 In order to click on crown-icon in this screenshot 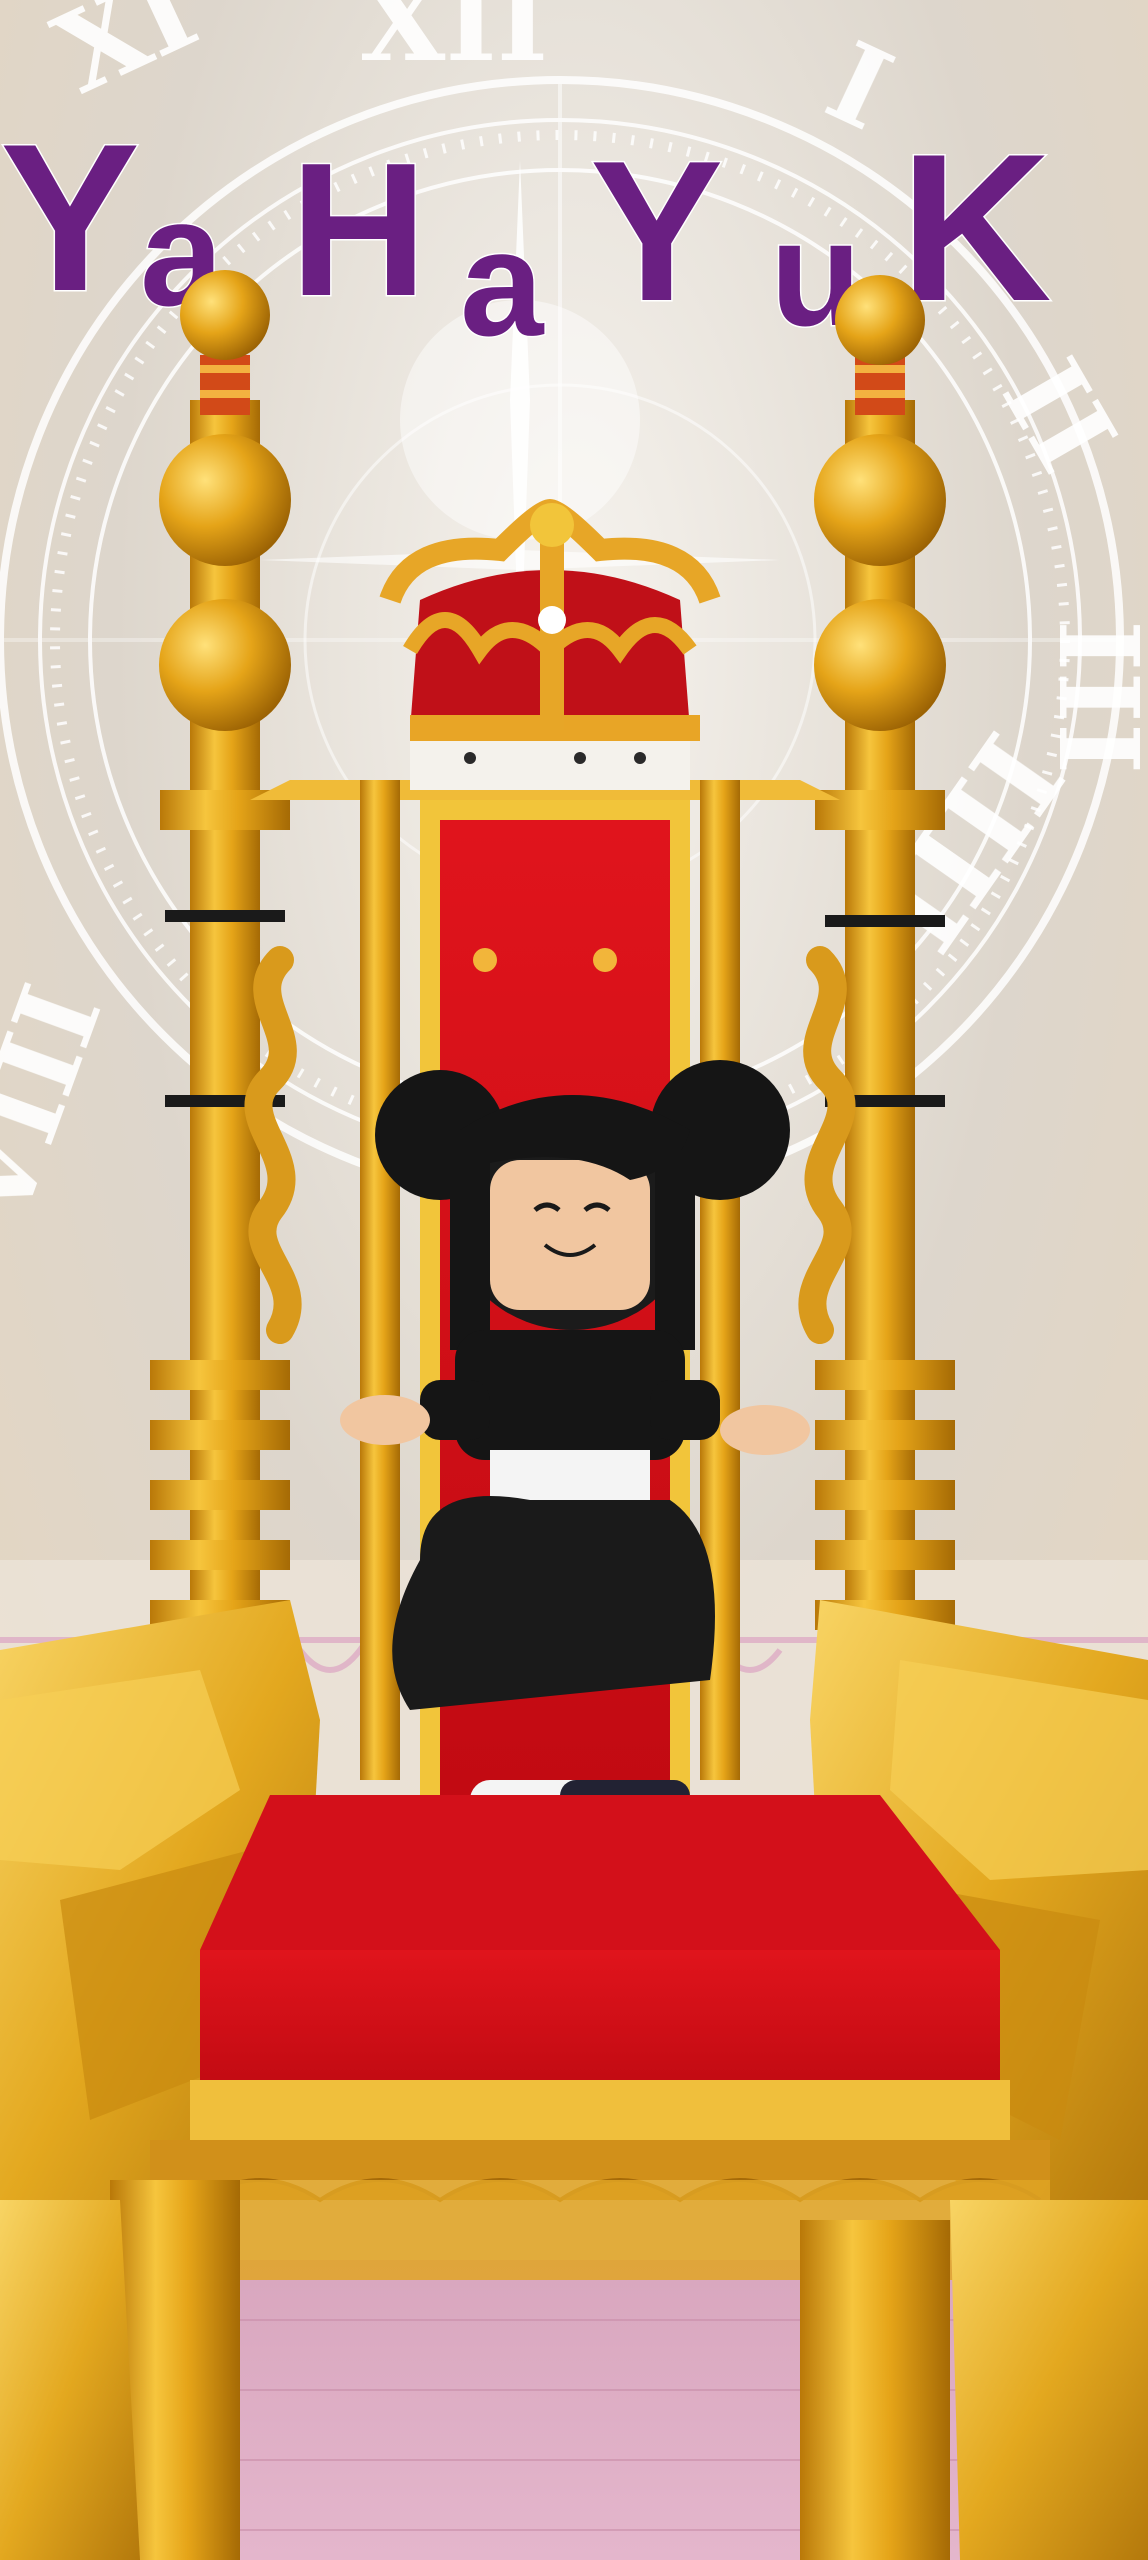, I will do `click(550, 644)`.